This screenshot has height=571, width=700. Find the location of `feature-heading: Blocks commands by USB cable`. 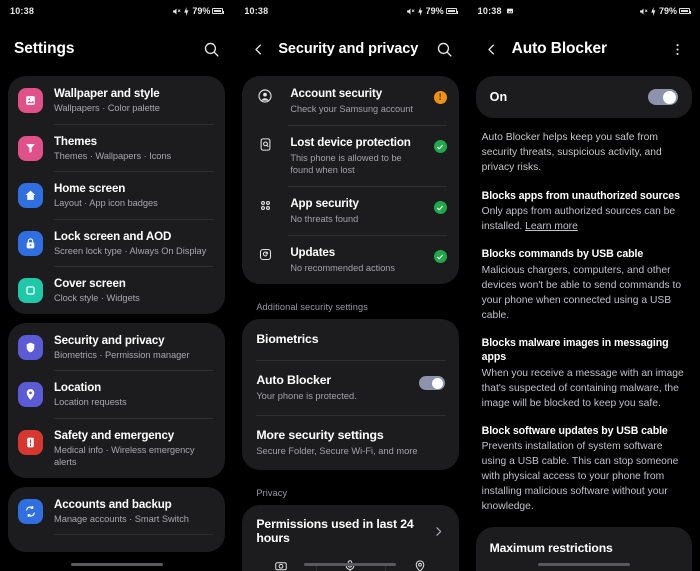

feature-heading: Blocks commands by USB cable is located at coordinates (562, 254).